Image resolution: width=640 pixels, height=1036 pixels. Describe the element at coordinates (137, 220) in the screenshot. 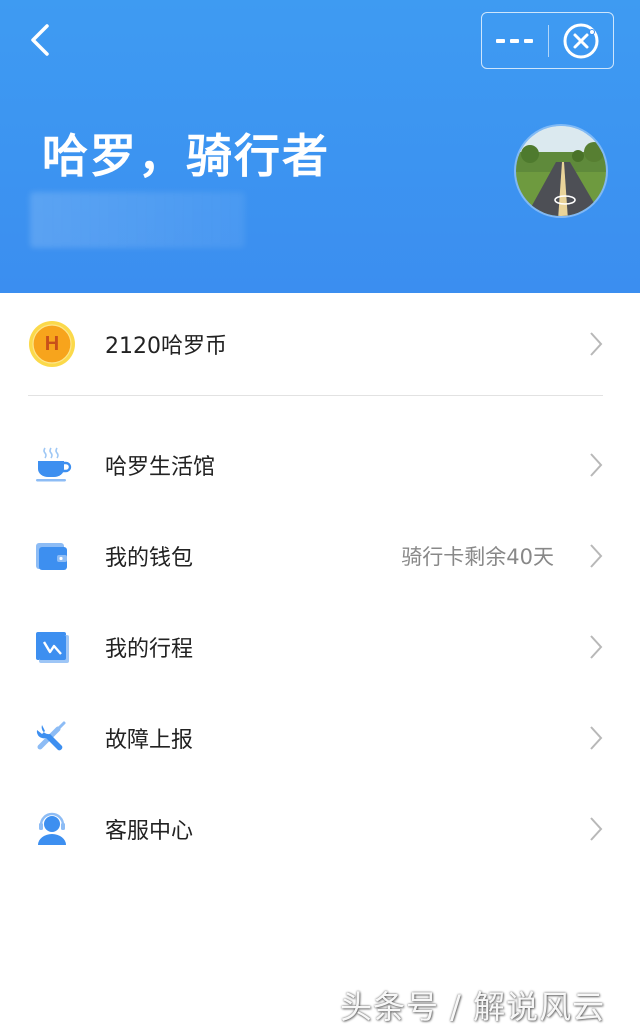

I see `blurred-subtitle` at that location.